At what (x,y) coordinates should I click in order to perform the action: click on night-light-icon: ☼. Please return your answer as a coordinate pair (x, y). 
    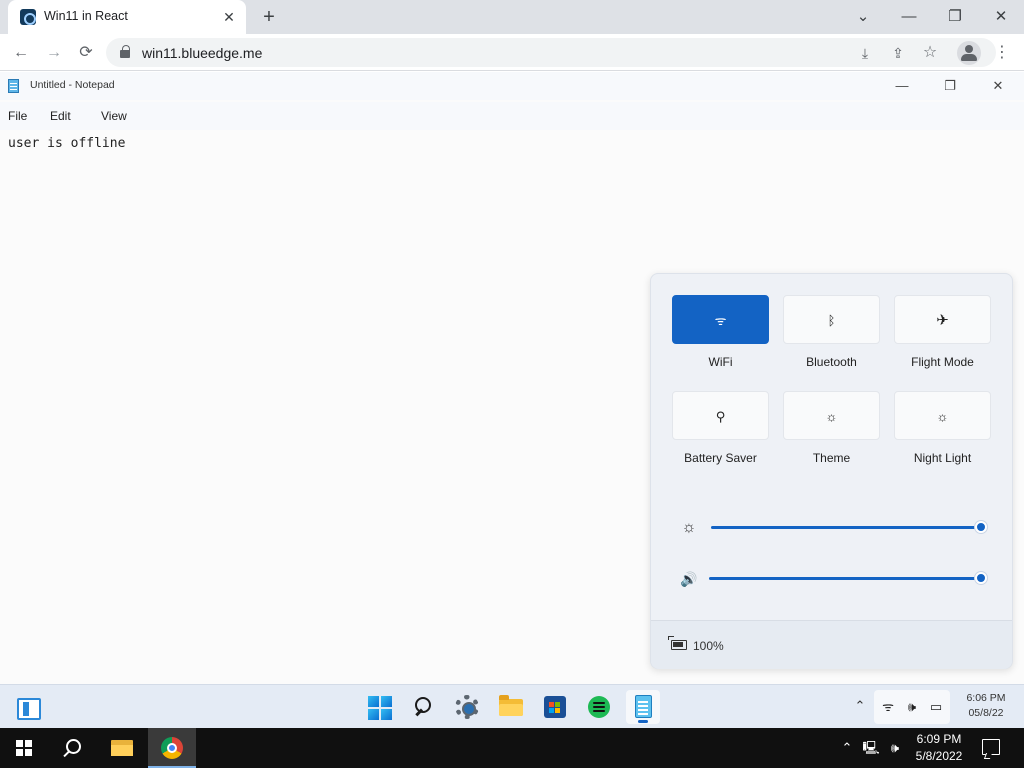
    Looking at the image, I should click on (942, 416).